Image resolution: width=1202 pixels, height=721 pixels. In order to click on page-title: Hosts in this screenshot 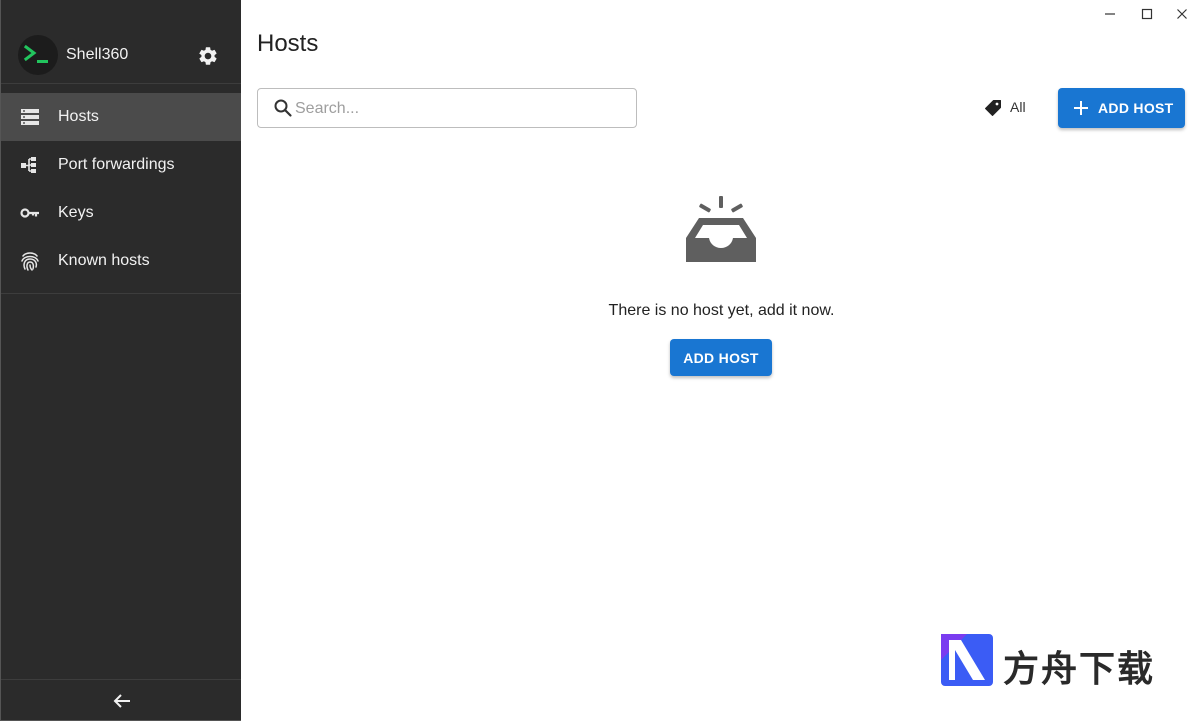, I will do `click(288, 43)`.